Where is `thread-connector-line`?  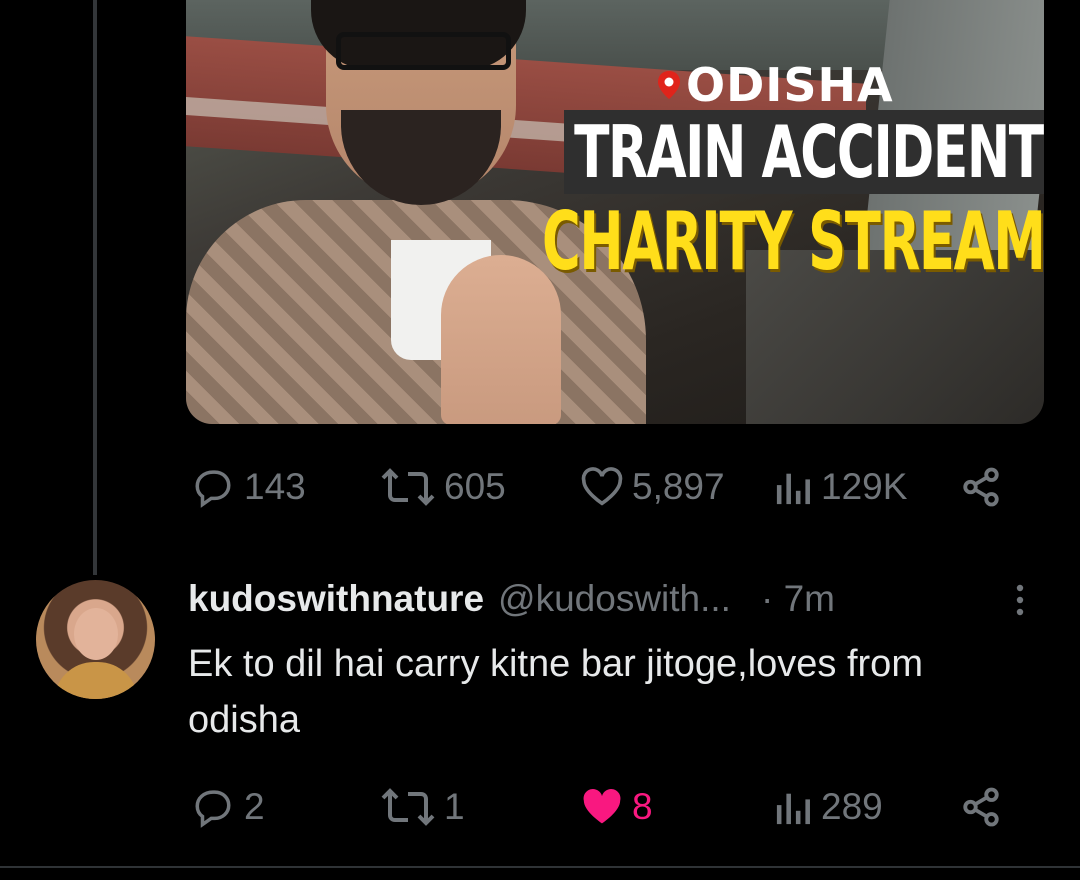
thread-connector-line is located at coordinates (95, 287).